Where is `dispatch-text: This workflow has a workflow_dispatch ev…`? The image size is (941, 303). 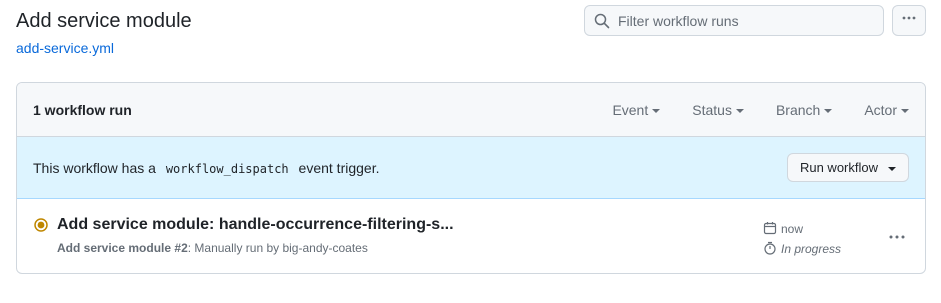
dispatch-text: This workflow has a workflow_dispatch ev… is located at coordinates (410, 168).